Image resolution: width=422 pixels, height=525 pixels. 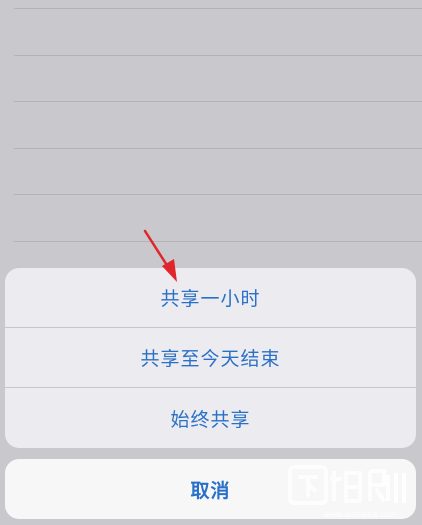 I want to click on red-arrow-icon, so click(x=160, y=255).